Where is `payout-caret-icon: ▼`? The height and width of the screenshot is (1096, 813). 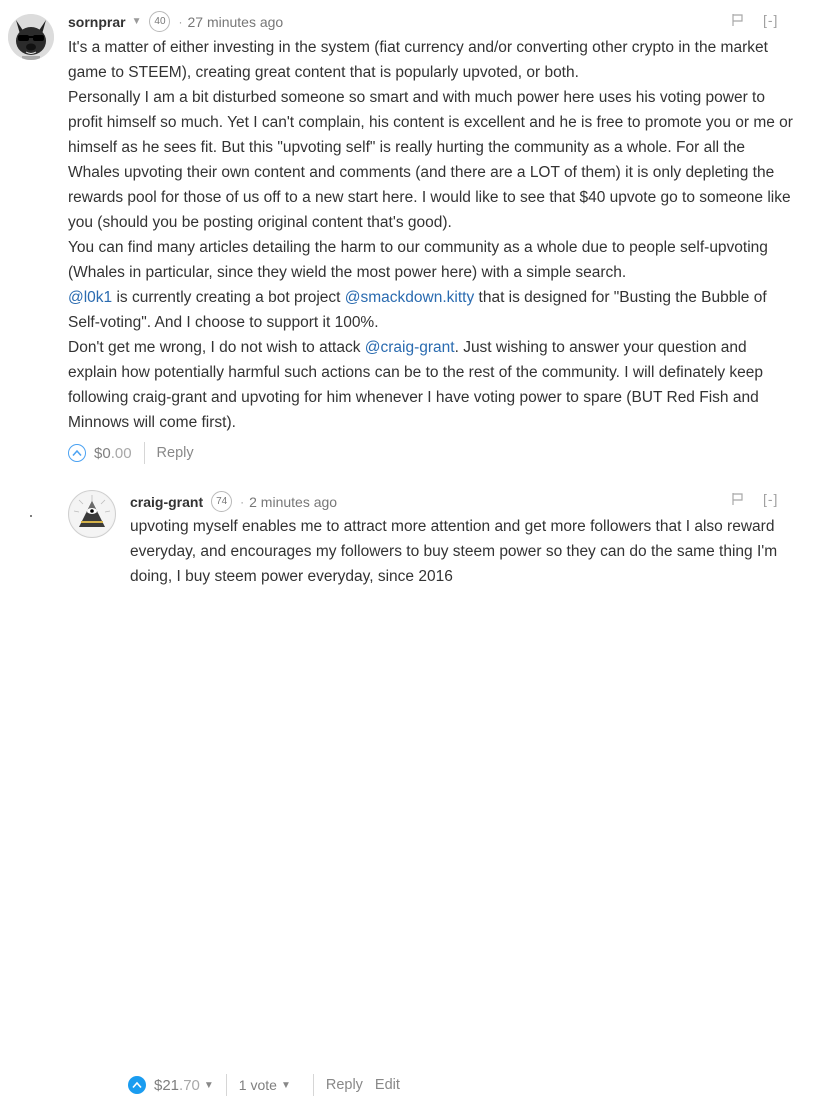 payout-caret-icon: ▼ is located at coordinates (209, 1085).